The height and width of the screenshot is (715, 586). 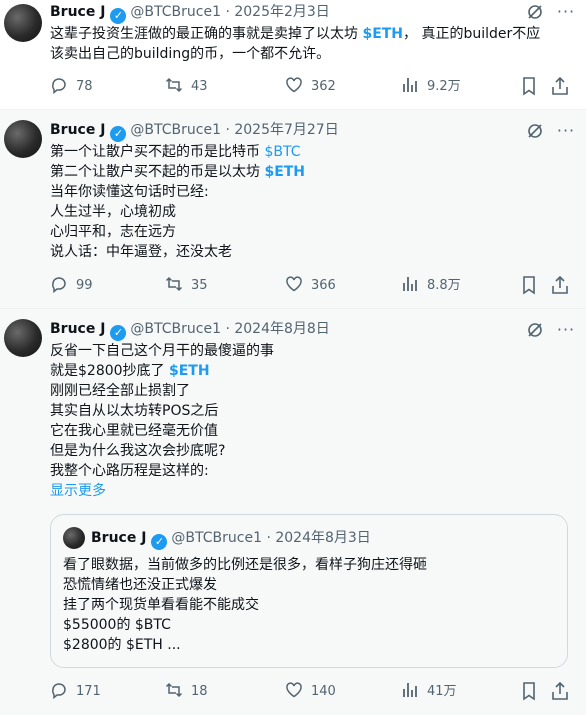 I want to click on like-button: 362, so click(x=310, y=86).